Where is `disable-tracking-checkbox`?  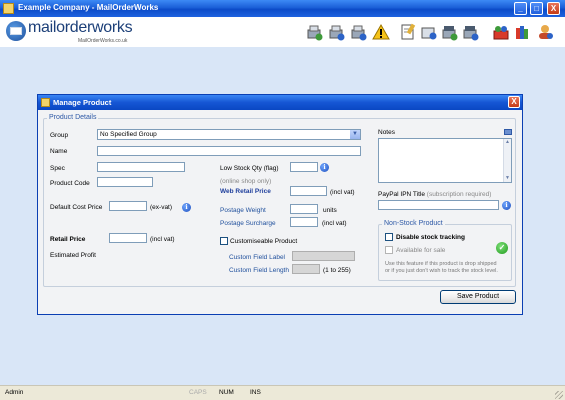
disable-tracking-checkbox is located at coordinates (389, 237).